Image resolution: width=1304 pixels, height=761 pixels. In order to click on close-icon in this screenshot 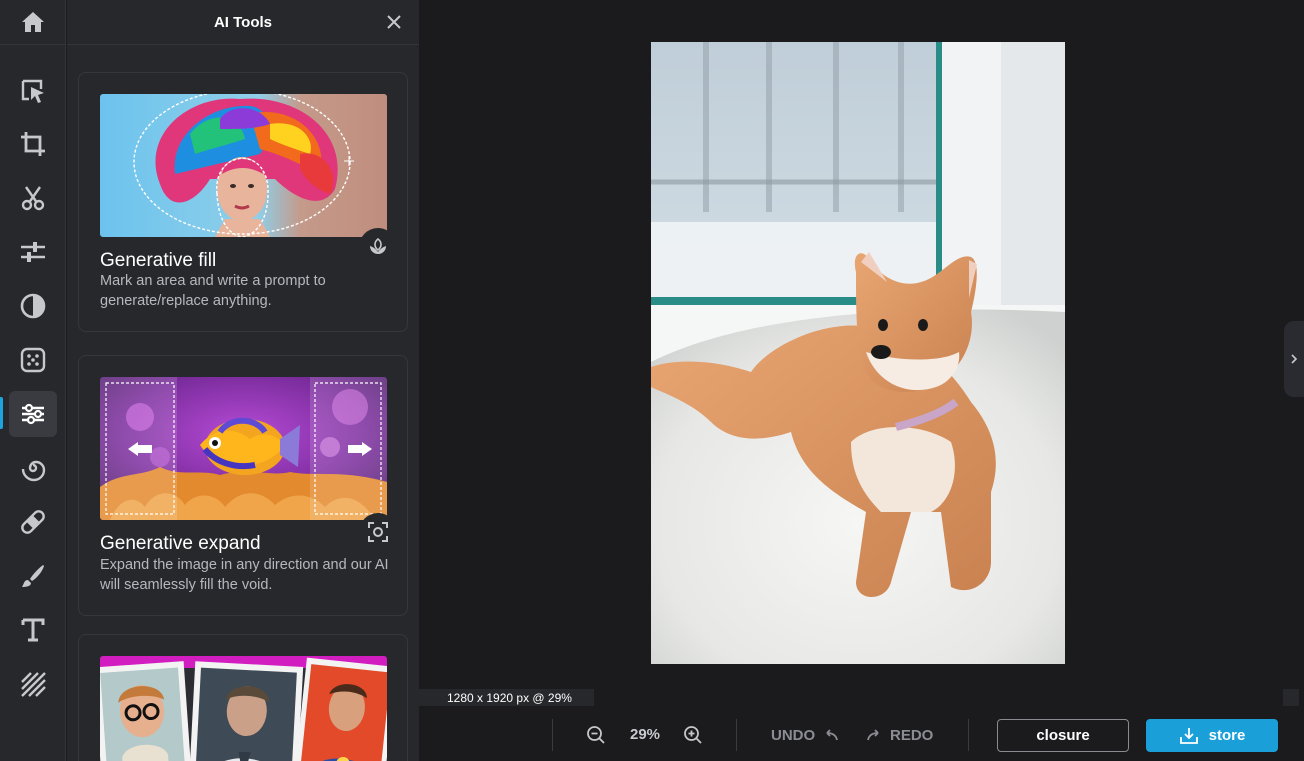, I will do `click(394, 22)`.